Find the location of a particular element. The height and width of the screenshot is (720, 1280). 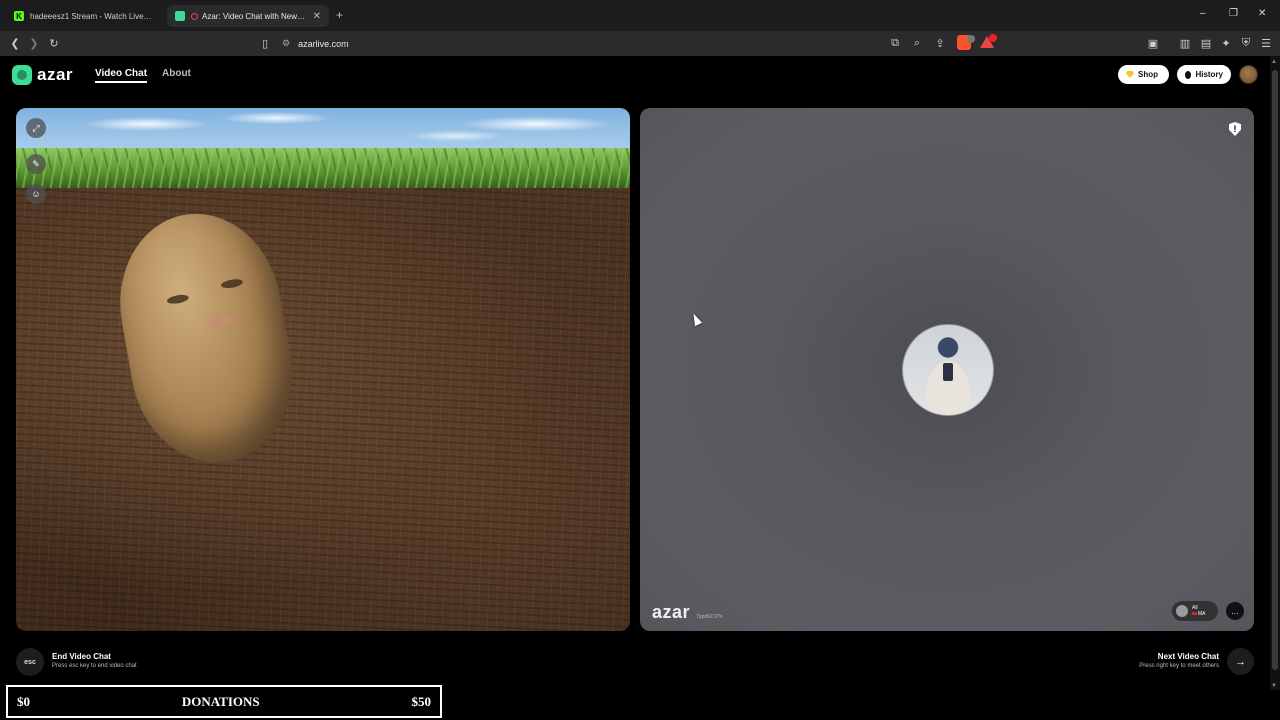

sidebar-icon: ▥ is located at coordinates (1185, 43).